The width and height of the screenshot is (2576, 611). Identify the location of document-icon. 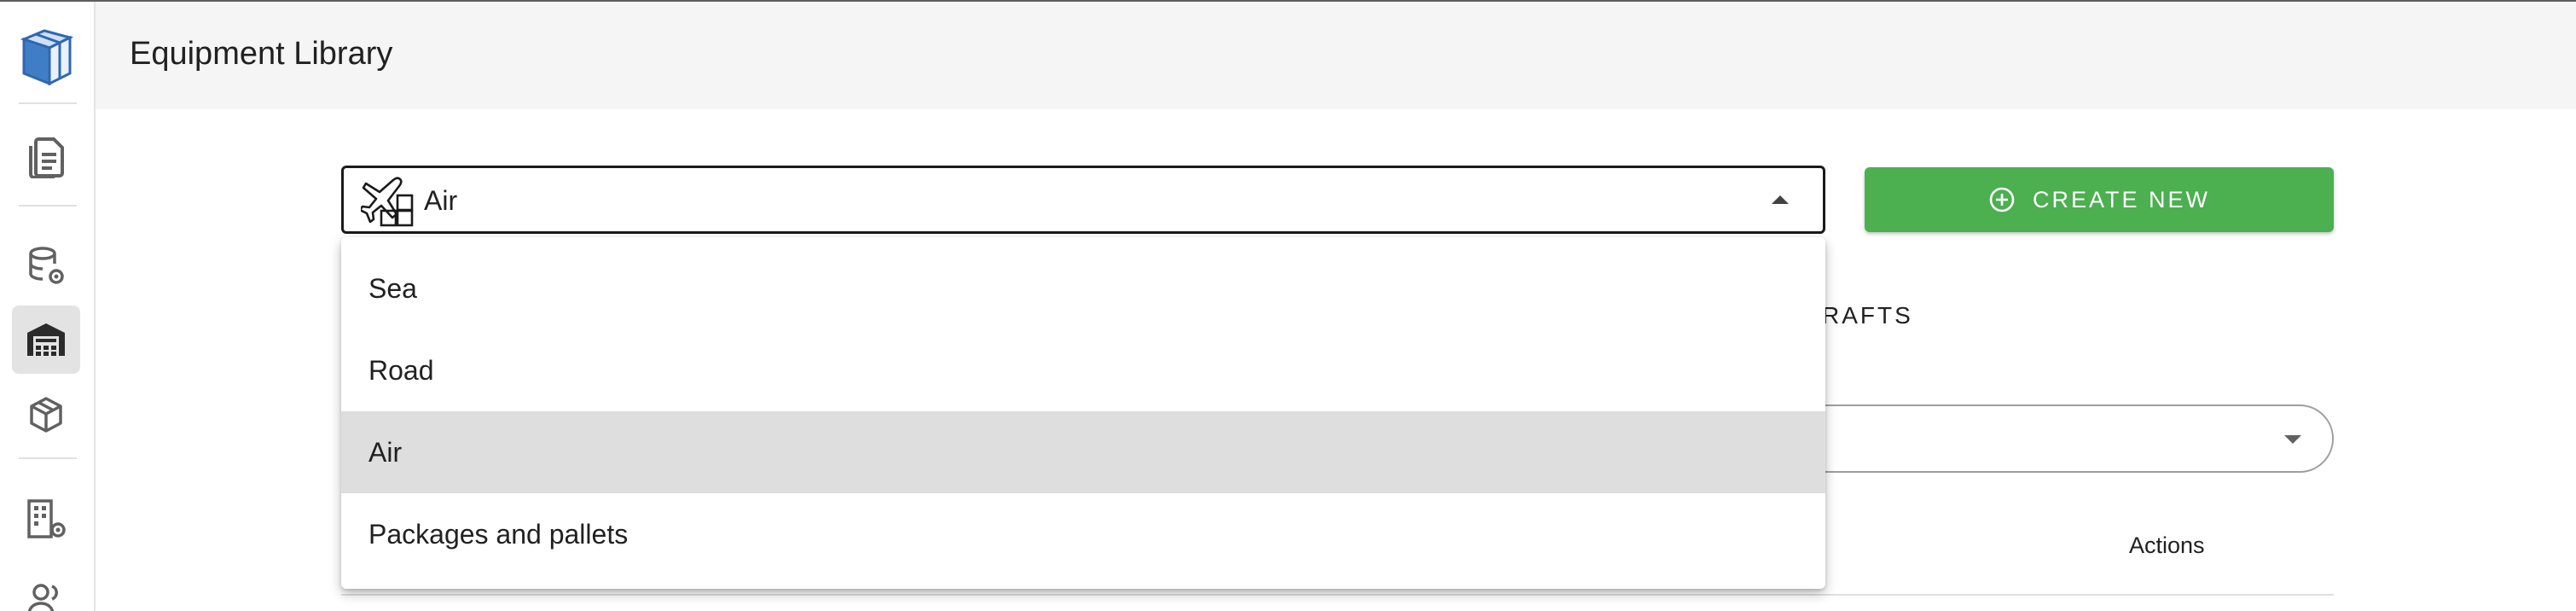
(46, 158).